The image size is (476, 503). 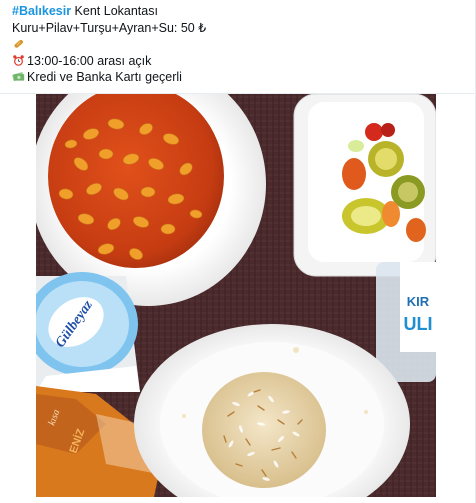 I want to click on hours-line: 13:00-16:00 arası açık, so click(x=109, y=61).